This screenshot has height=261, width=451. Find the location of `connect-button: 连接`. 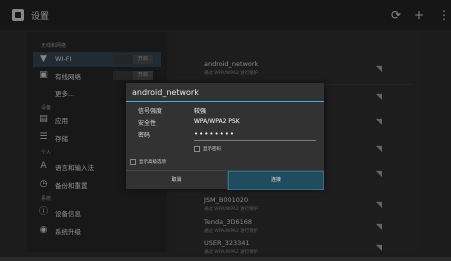

connect-button: 连接 is located at coordinates (276, 180).